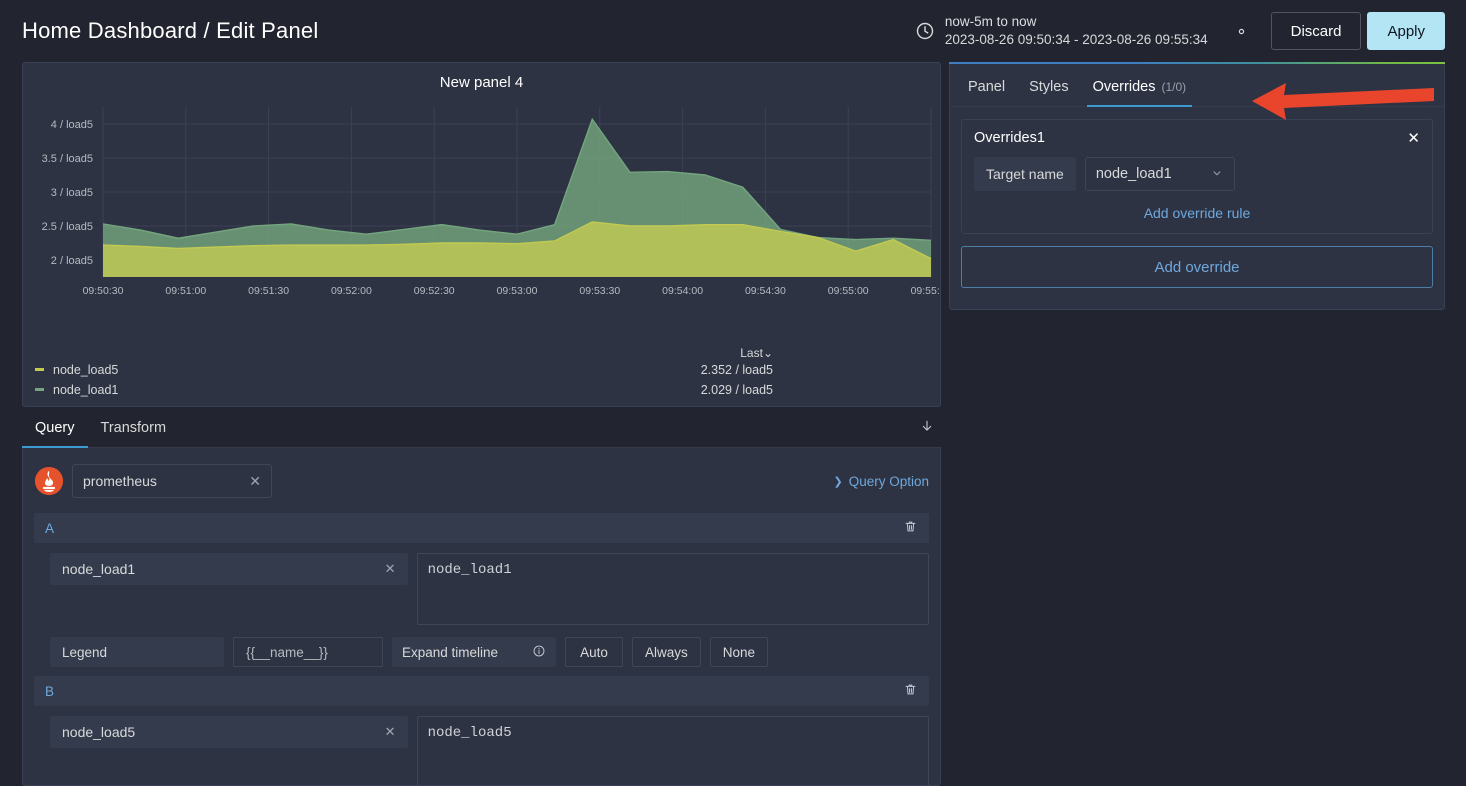  Describe the element at coordinates (1049, 87) in the screenshot. I see `tab-styles-label: Styles` at that location.